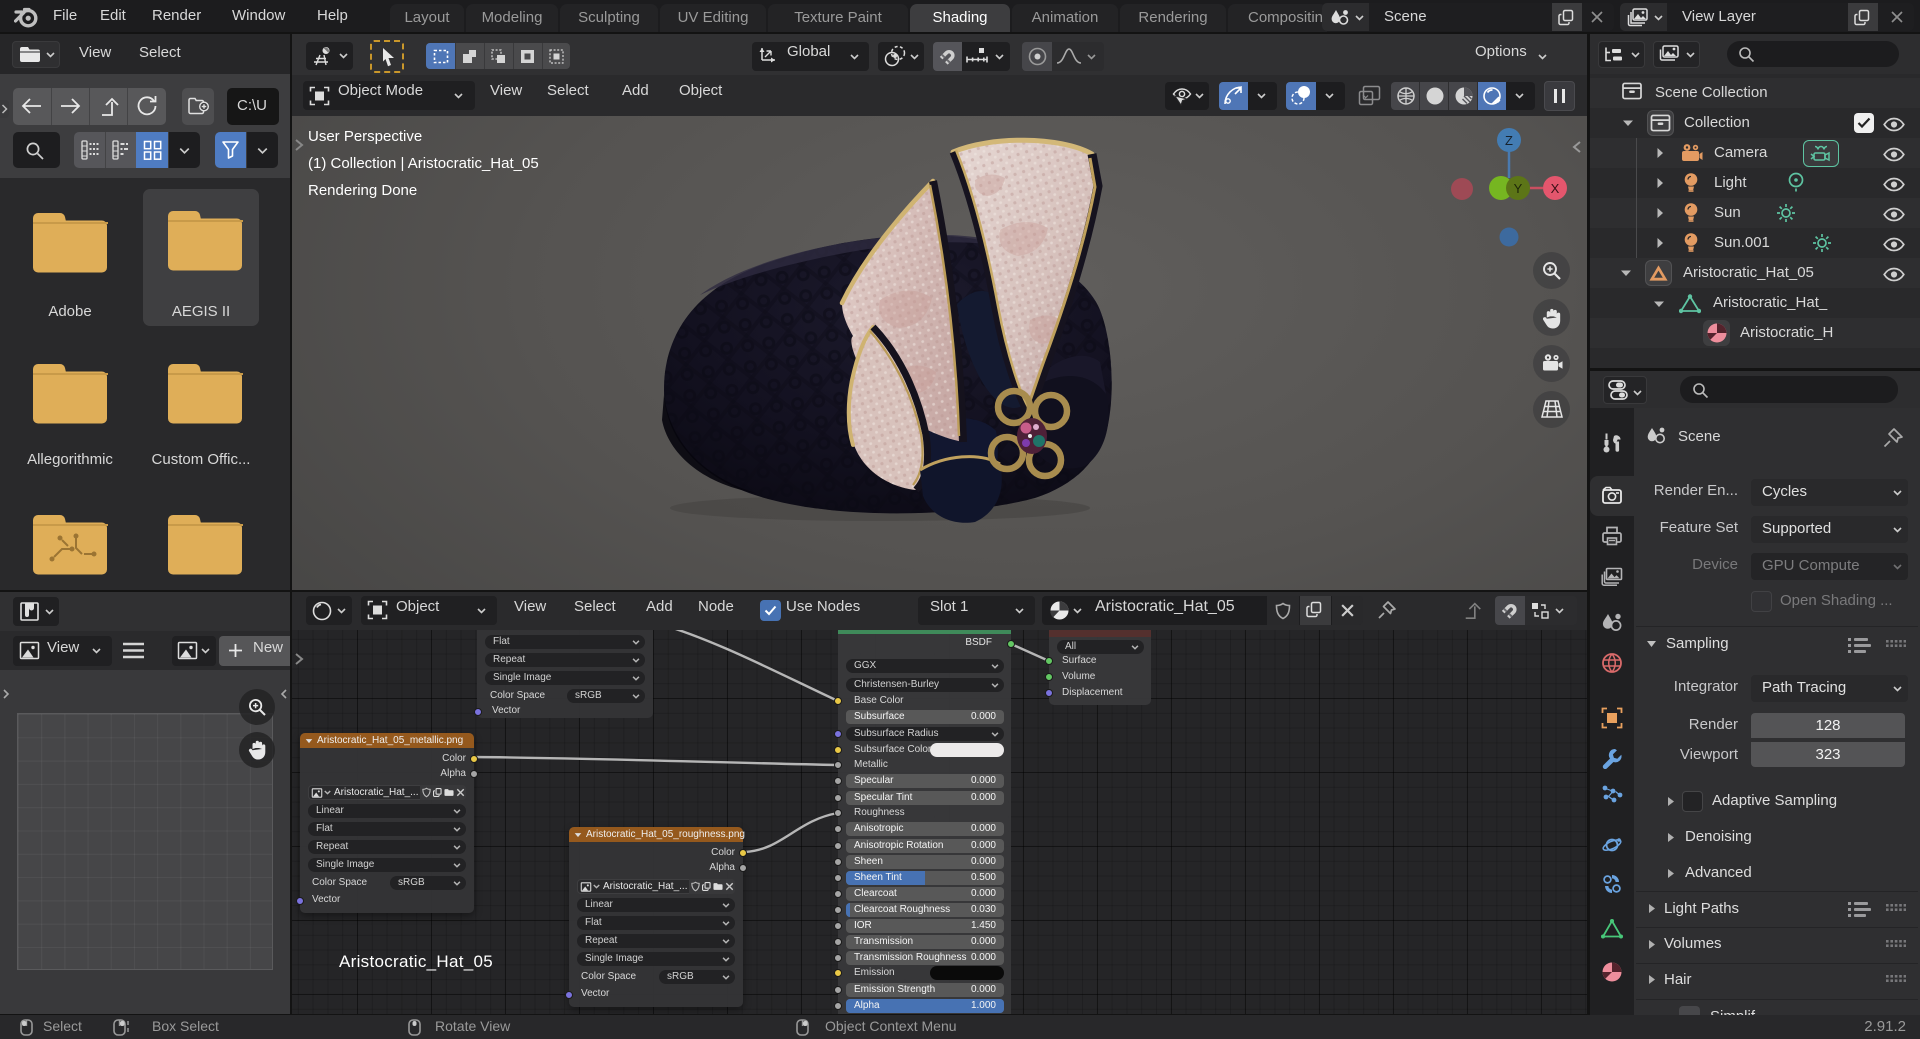 This screenshot has width=1920, height=1039. What do you see at coordinates (1555, 188) in the screenshot?
I see `svg-text: X` at bounding box center [1555, 188].